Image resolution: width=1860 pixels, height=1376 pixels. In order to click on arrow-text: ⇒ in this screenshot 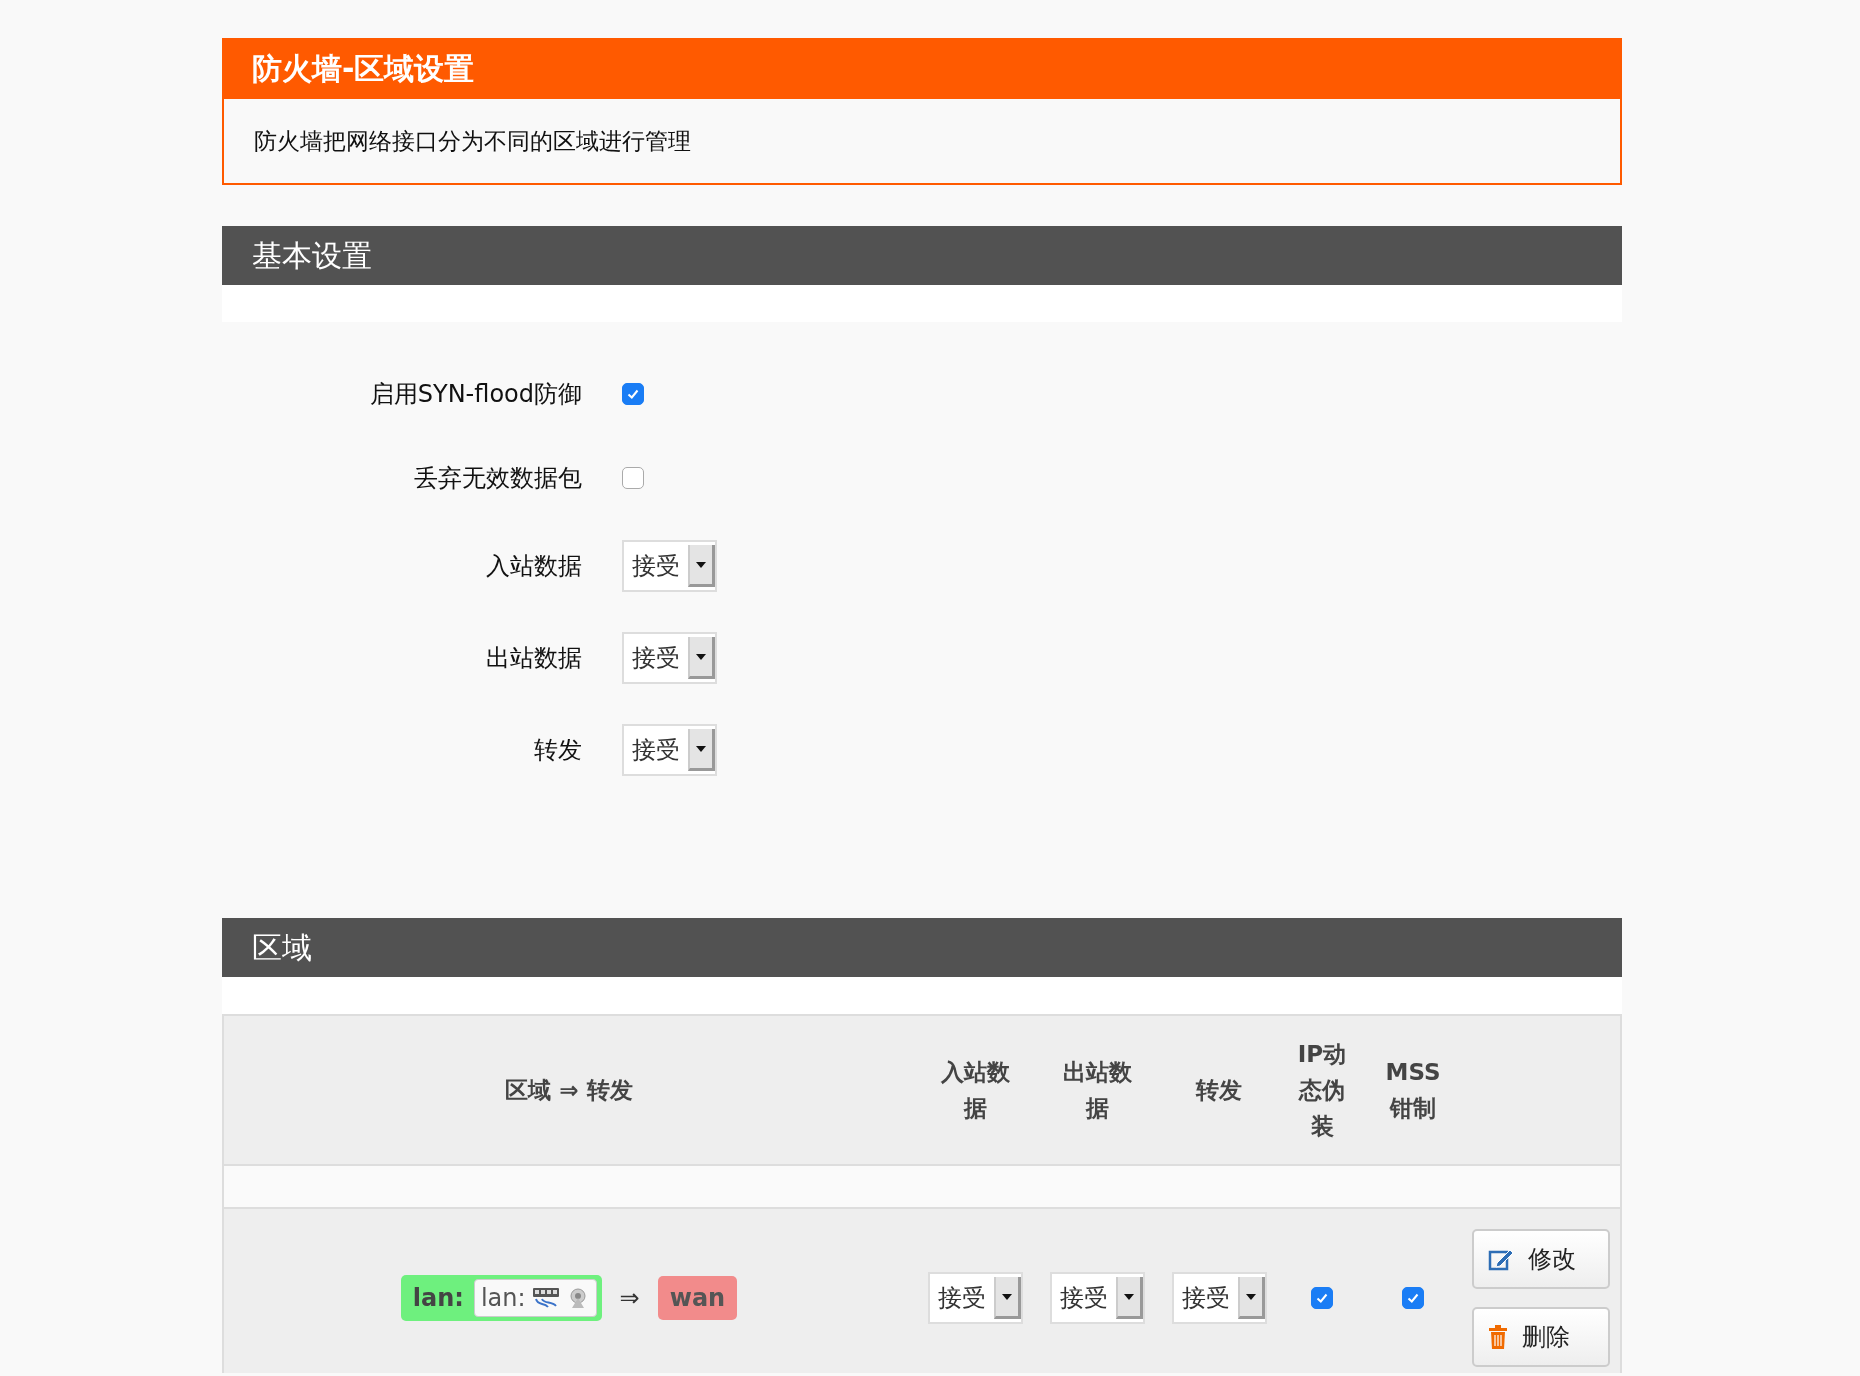, I will do `click(629, 1298)`.